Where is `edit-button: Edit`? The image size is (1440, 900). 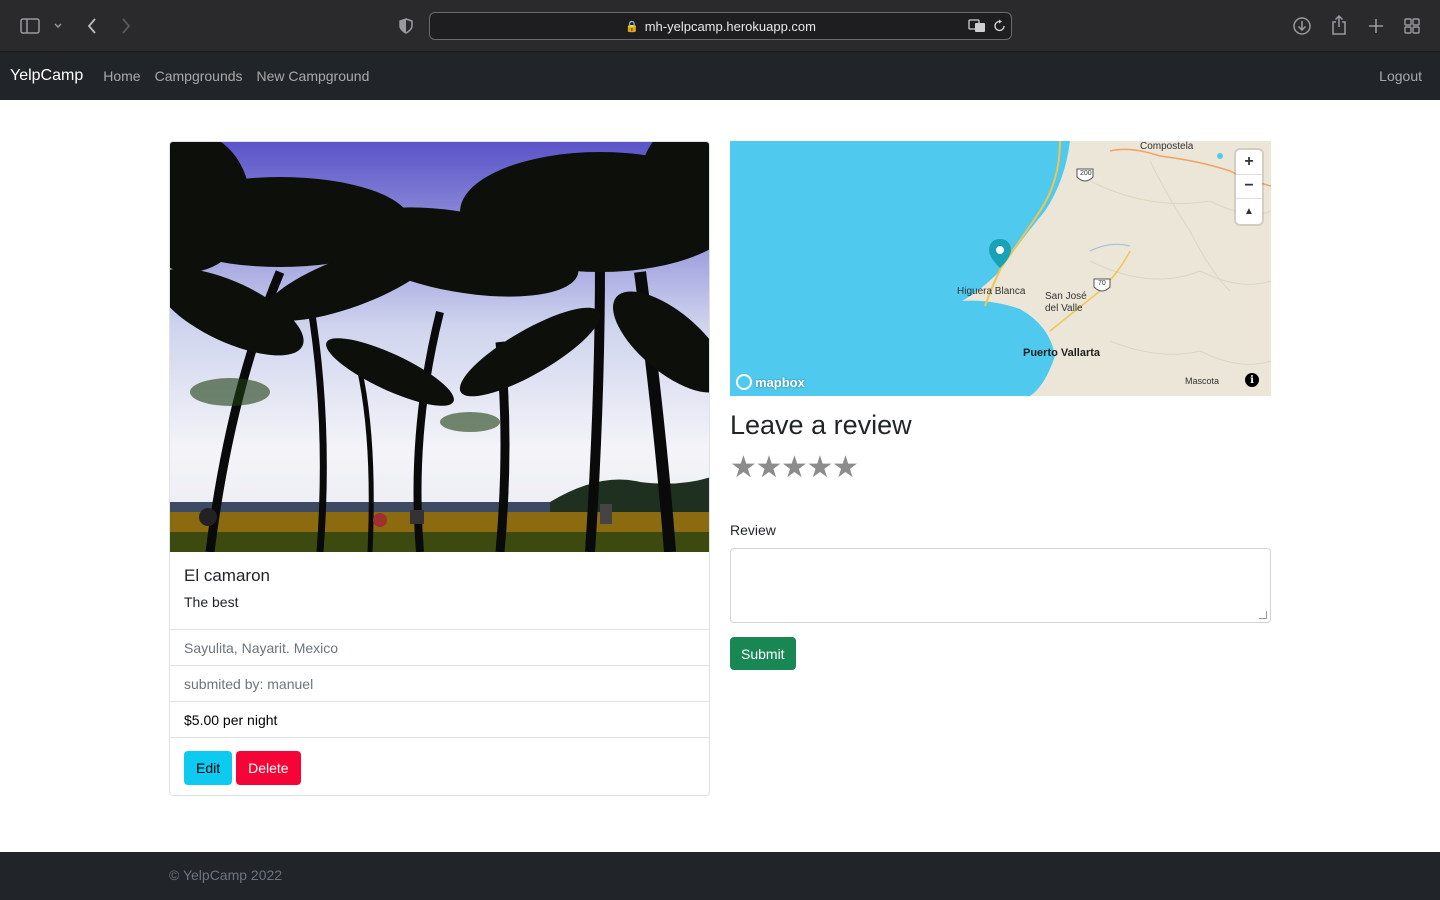
edit-button: Edit is located at coordinates (208, 768).